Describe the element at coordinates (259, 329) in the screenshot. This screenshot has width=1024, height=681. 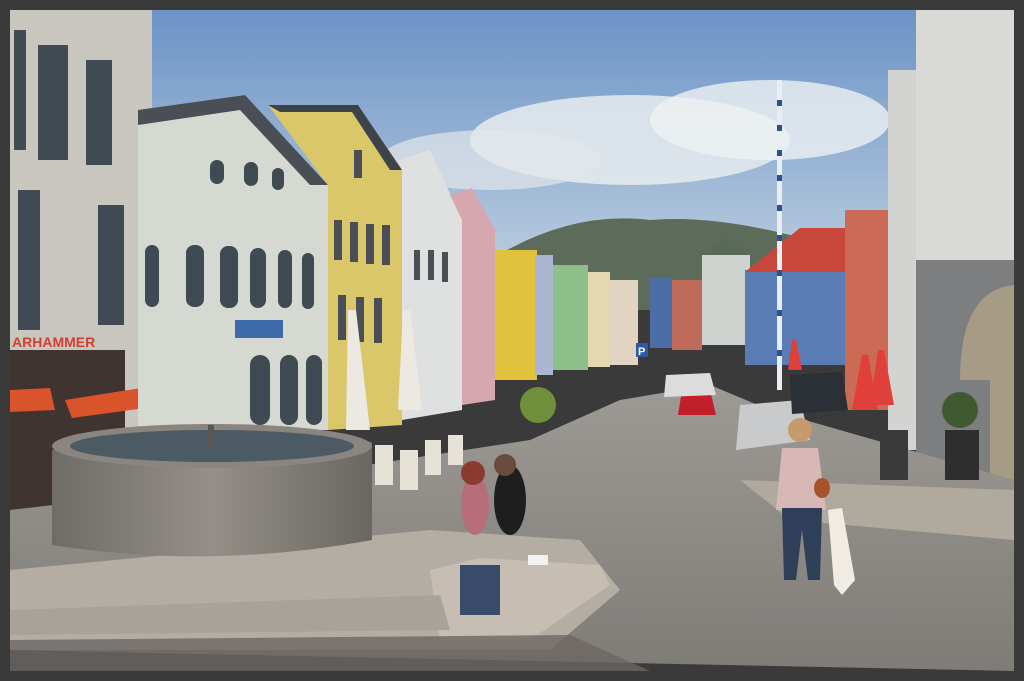
I see `bank-sign` at that location.